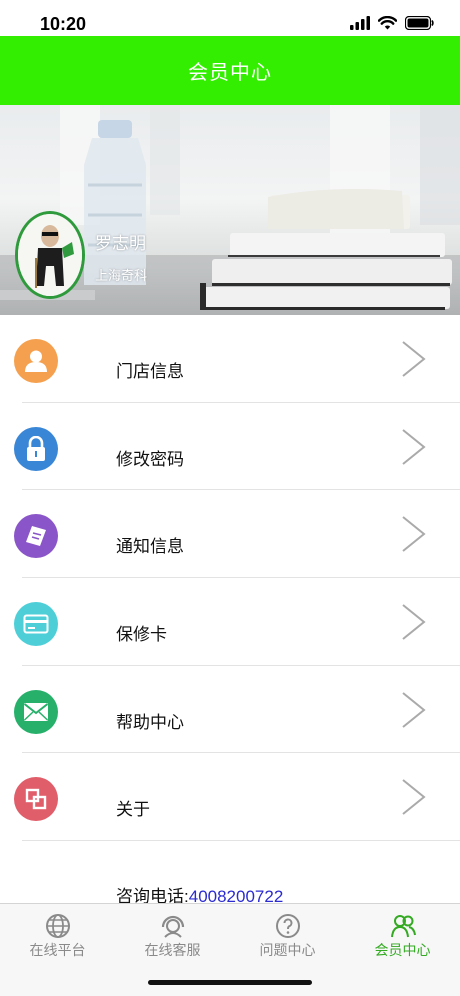  What do you see at coordinates (150, 371) in the screenshot?
I see `menu-item-label: 门店信息` at bounding box center [150, 371].